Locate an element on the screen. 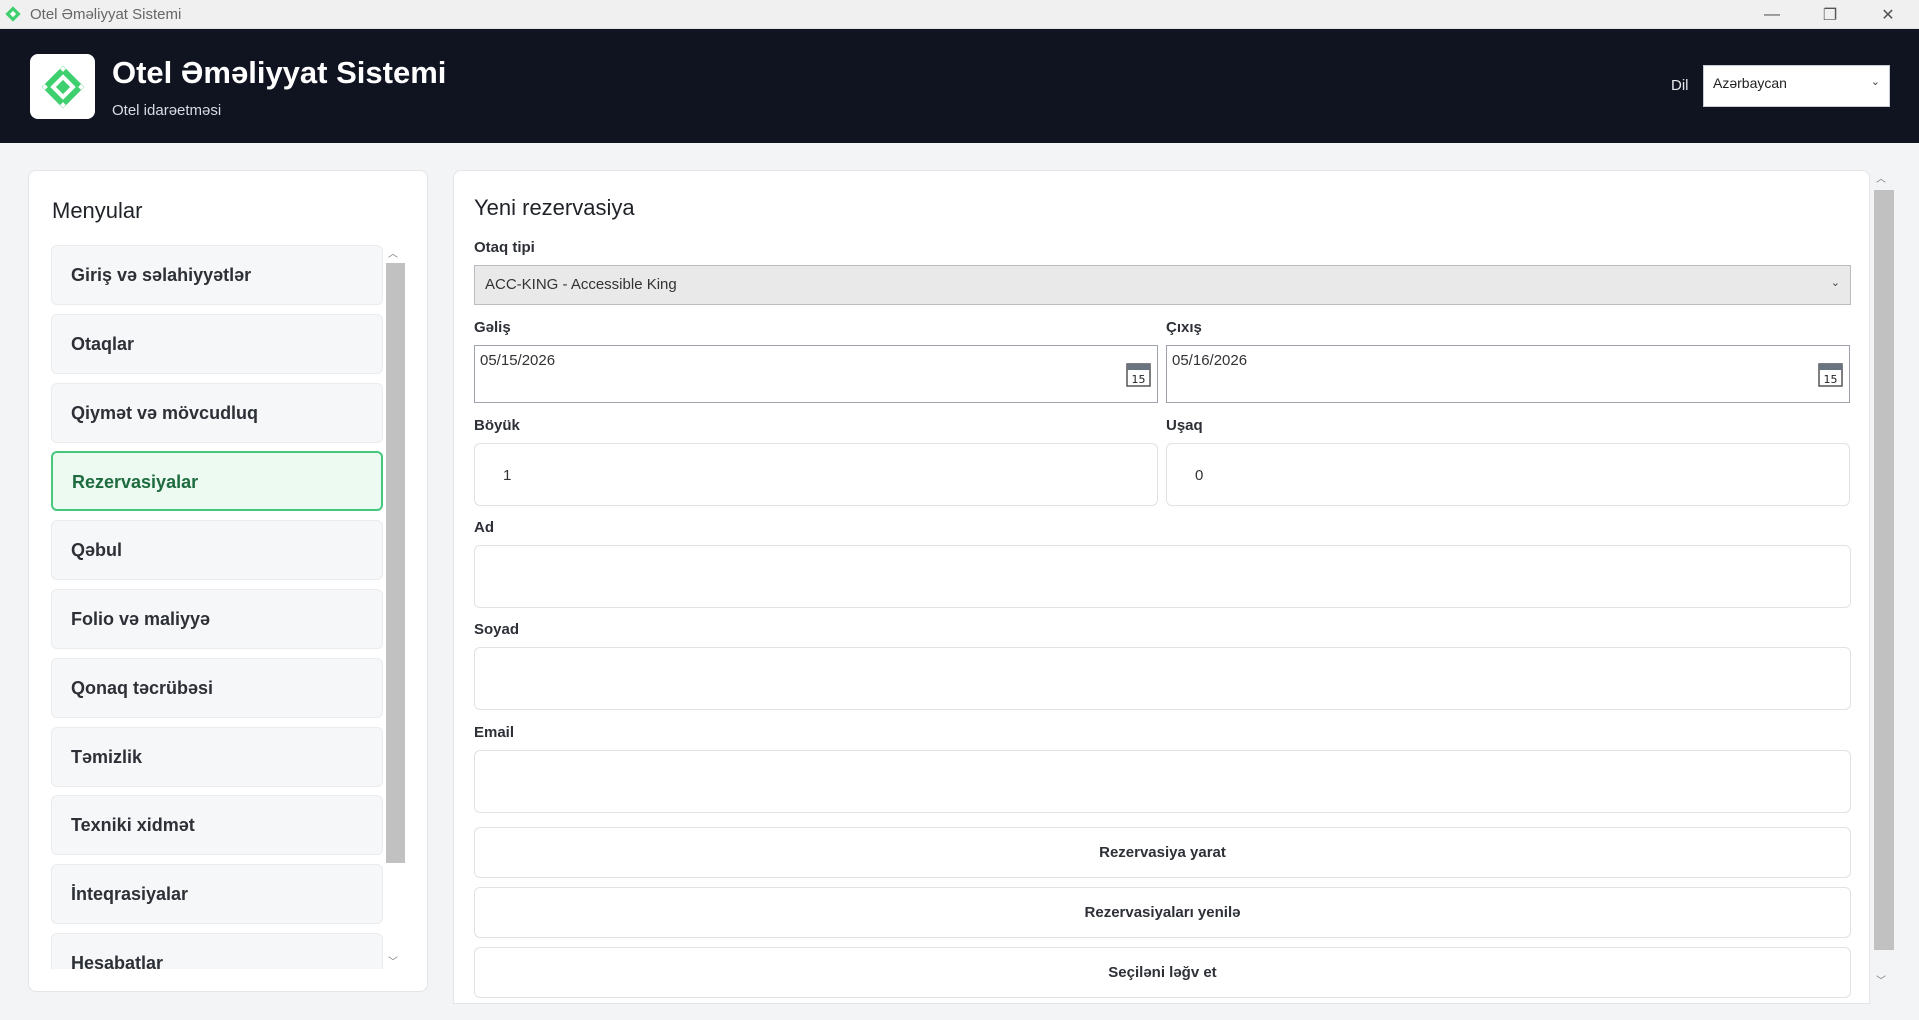 This screenshot has height=1020, width=1919. minimize-button: — is located at coordinates (1772, 14).